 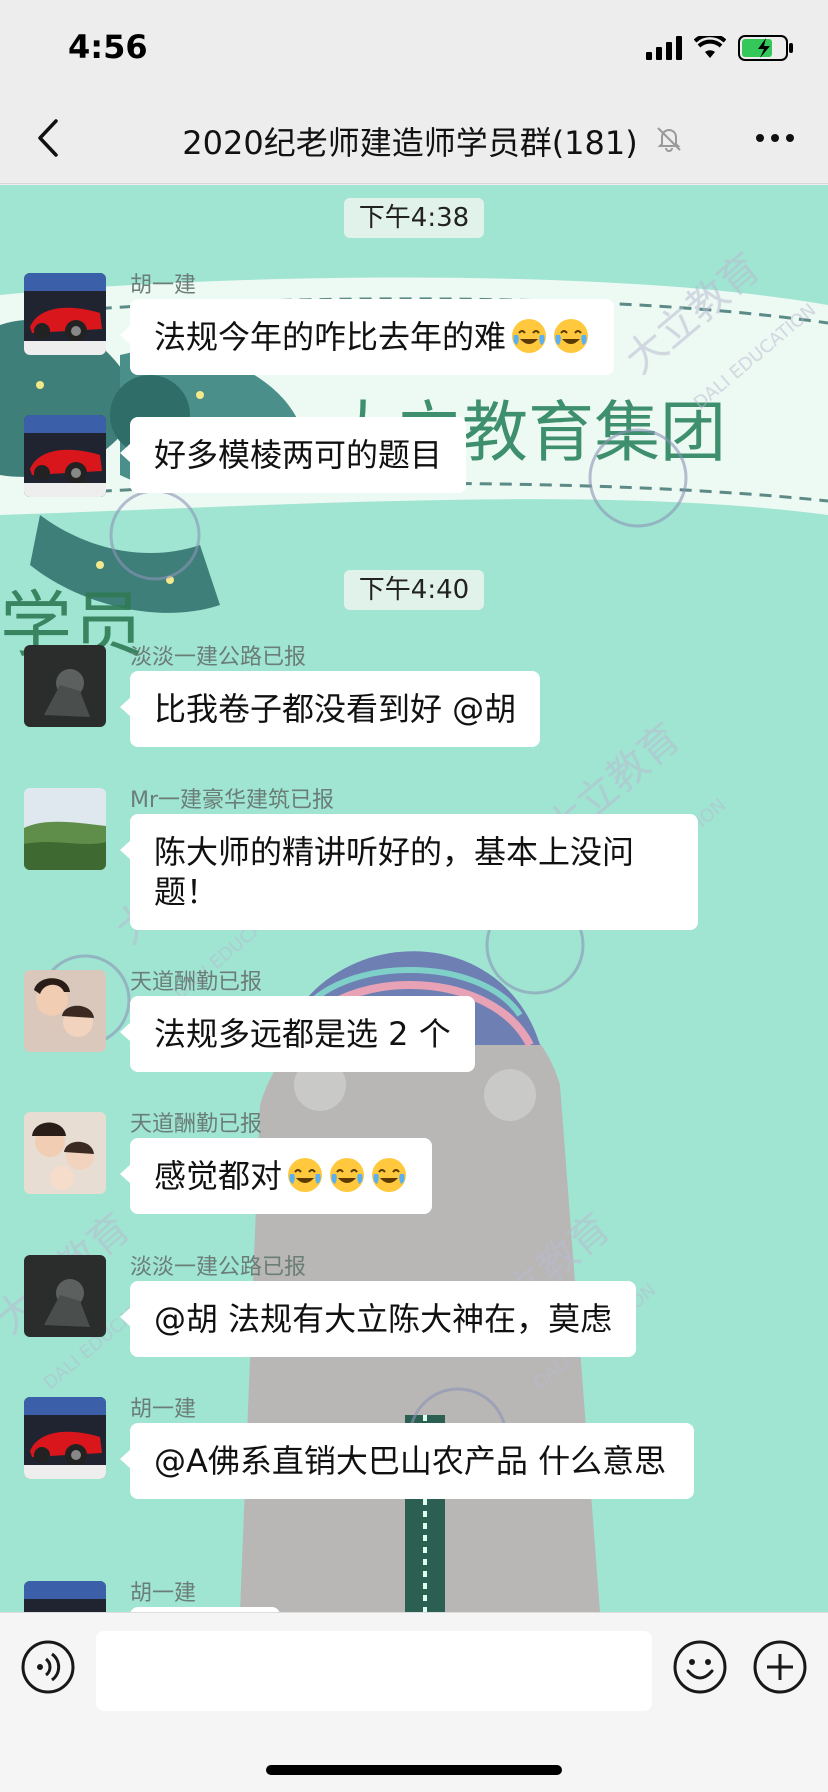 What do you see at coordinates (780, 1667) in the screenshot?
I see `plus-icon` at bounding box center [780, 1667].